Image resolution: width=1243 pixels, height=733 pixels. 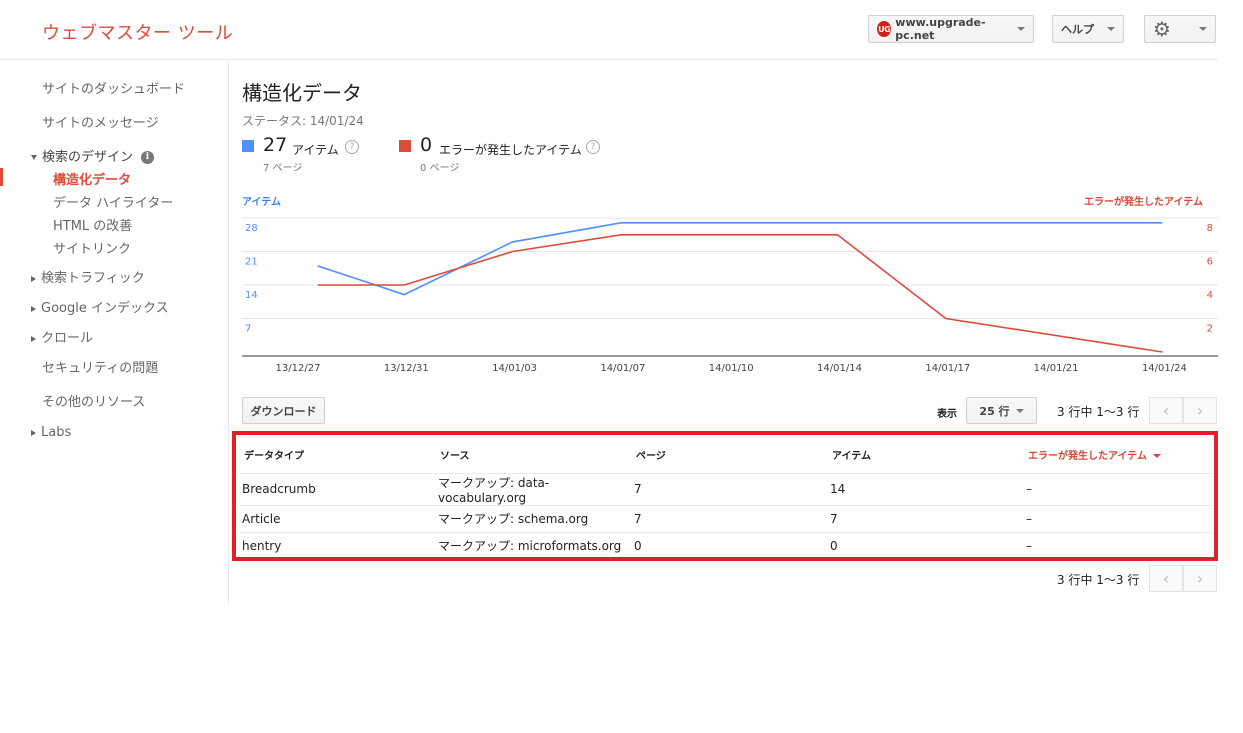 What do you see at coordinates (1210, 295) in the screenshot?
I see `right-tick-label: 4` at bounding box center [1210, 295].